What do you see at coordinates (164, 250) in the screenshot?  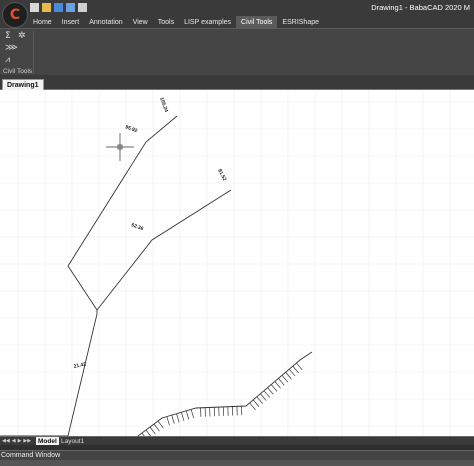 I see `branch-line` at bounding box center [164, 250].